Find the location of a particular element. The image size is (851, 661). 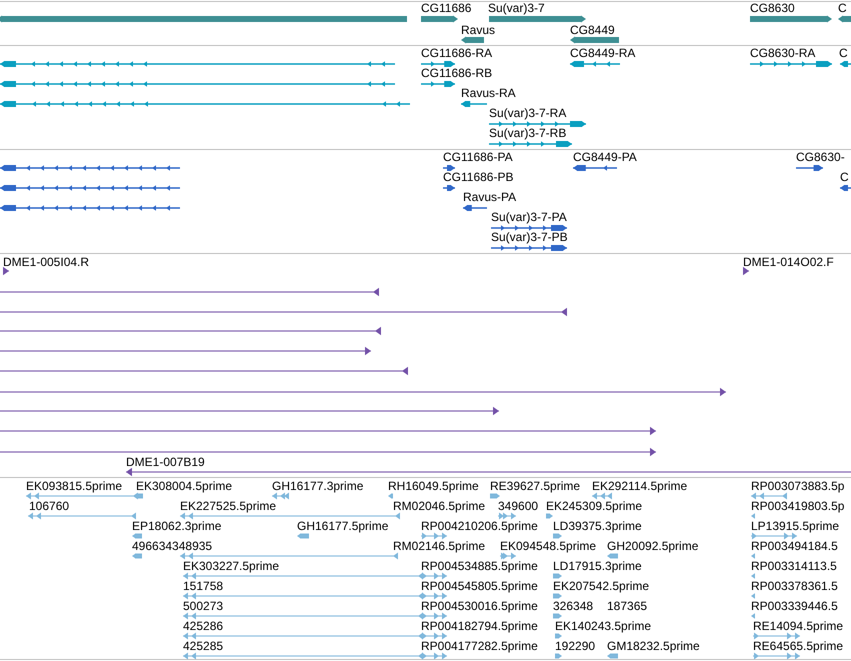

feature-label: 187365 is located at coordinates (627, 606).